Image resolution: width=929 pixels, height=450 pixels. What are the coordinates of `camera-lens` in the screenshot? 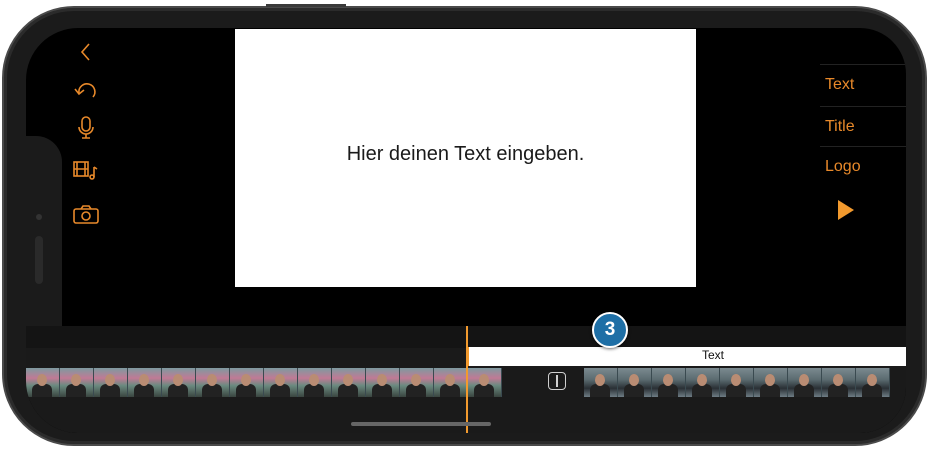 It's located at (39, 217).